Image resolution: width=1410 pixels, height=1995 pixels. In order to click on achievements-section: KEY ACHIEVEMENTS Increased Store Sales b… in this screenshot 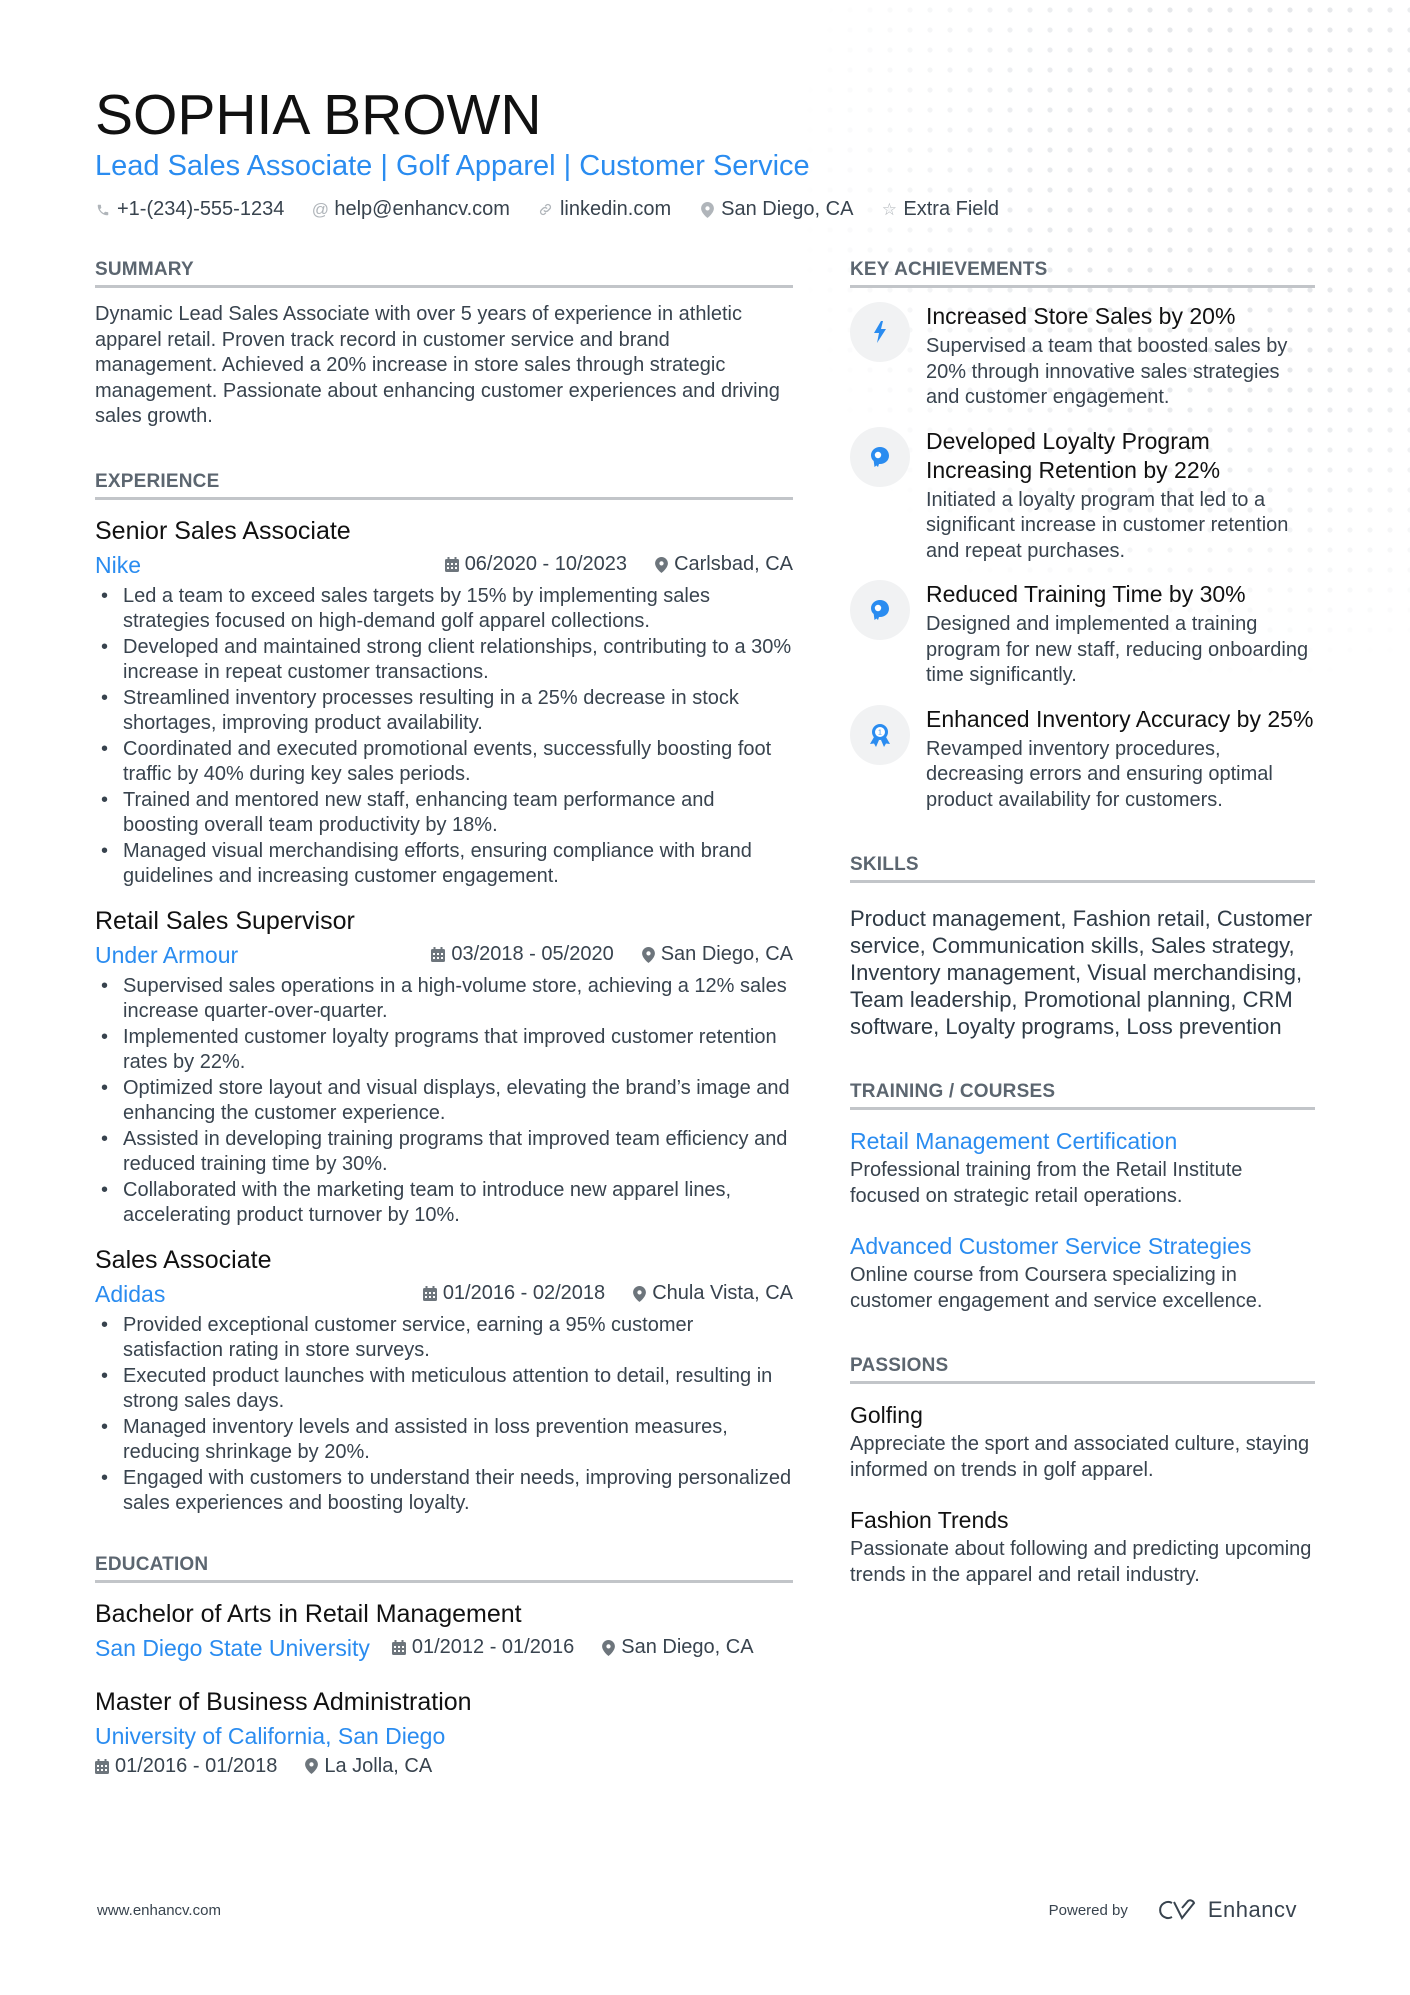, I will do `click(1082, 535)`.